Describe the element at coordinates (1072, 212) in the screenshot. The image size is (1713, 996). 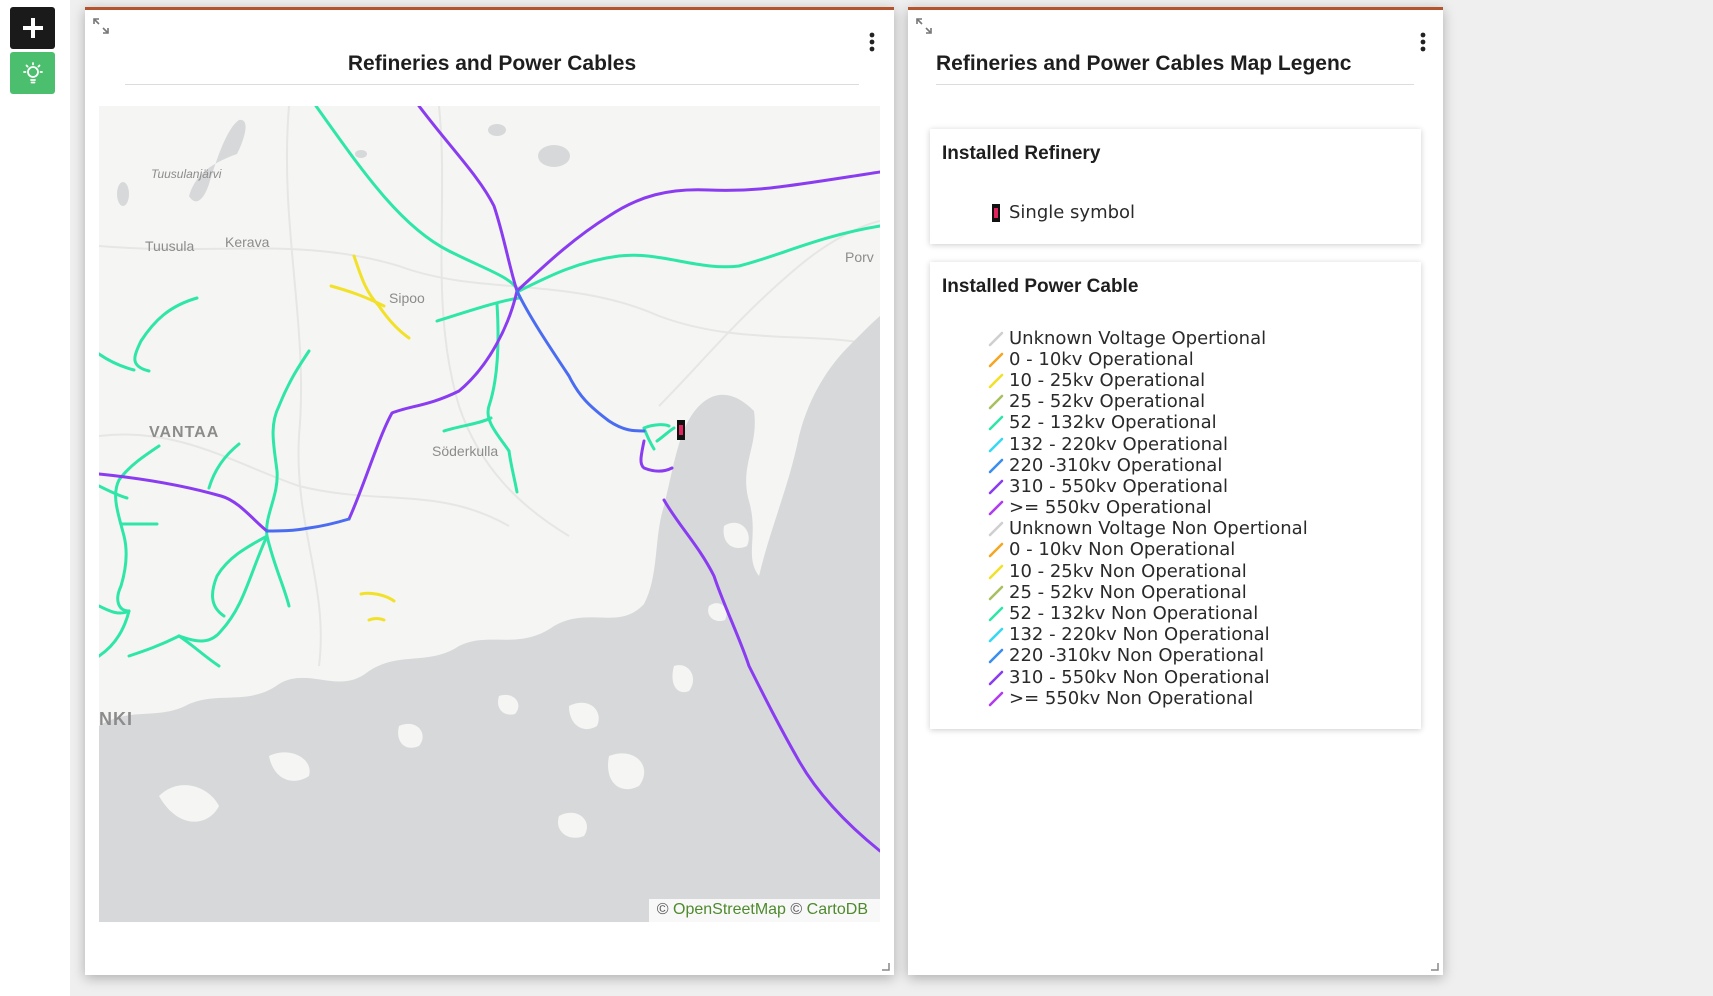
I see `legend-label: Single symbol` at that location.